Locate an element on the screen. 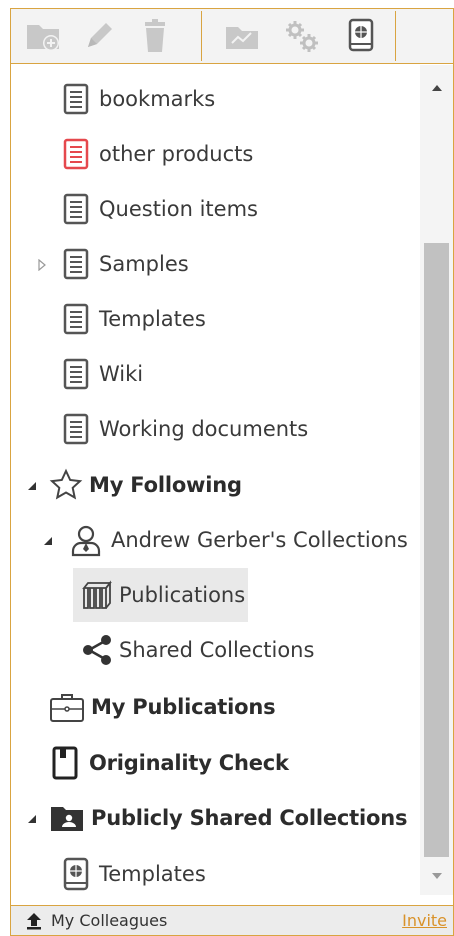 The width and height of the screenshot is (454, 936). toolbar-separator is located at coordinates (201, 36).